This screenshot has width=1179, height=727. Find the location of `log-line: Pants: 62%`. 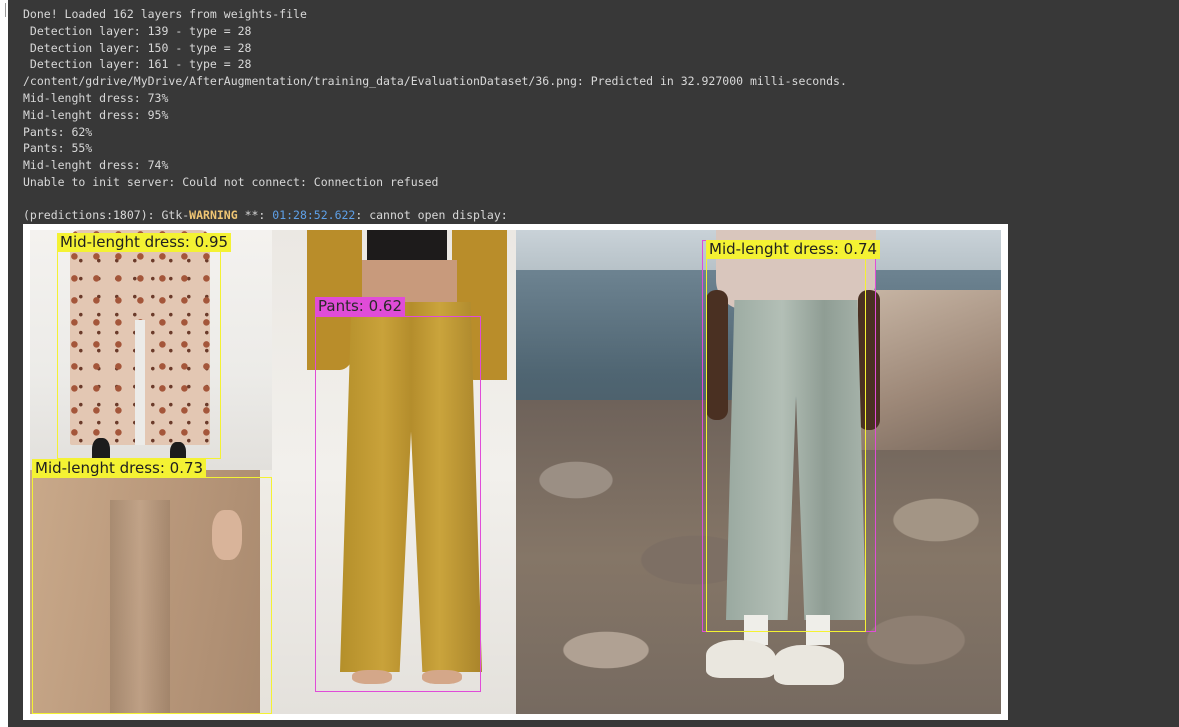

log-line: Pants: 62% is located at coordinates (58, 131).